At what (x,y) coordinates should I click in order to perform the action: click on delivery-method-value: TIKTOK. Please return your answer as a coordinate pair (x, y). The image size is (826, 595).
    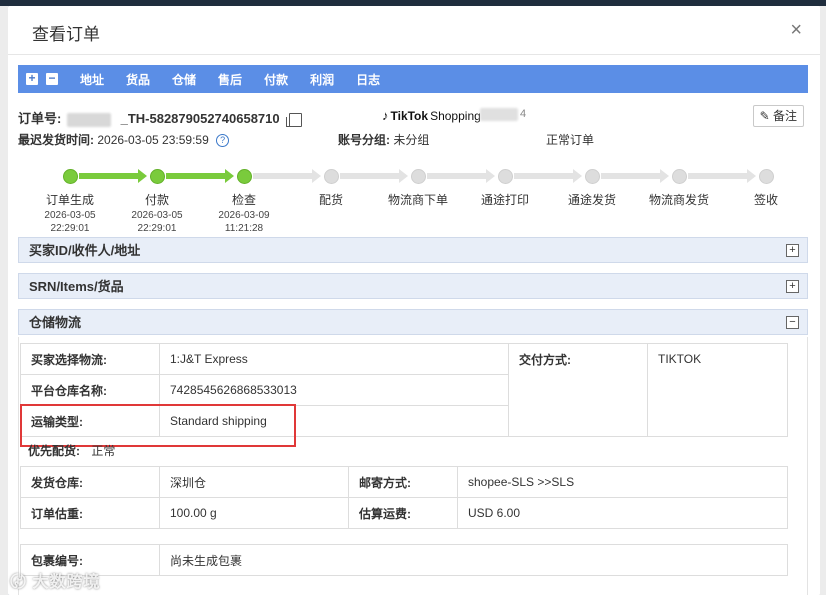
    Looking at the image, I should click on (717, 359).